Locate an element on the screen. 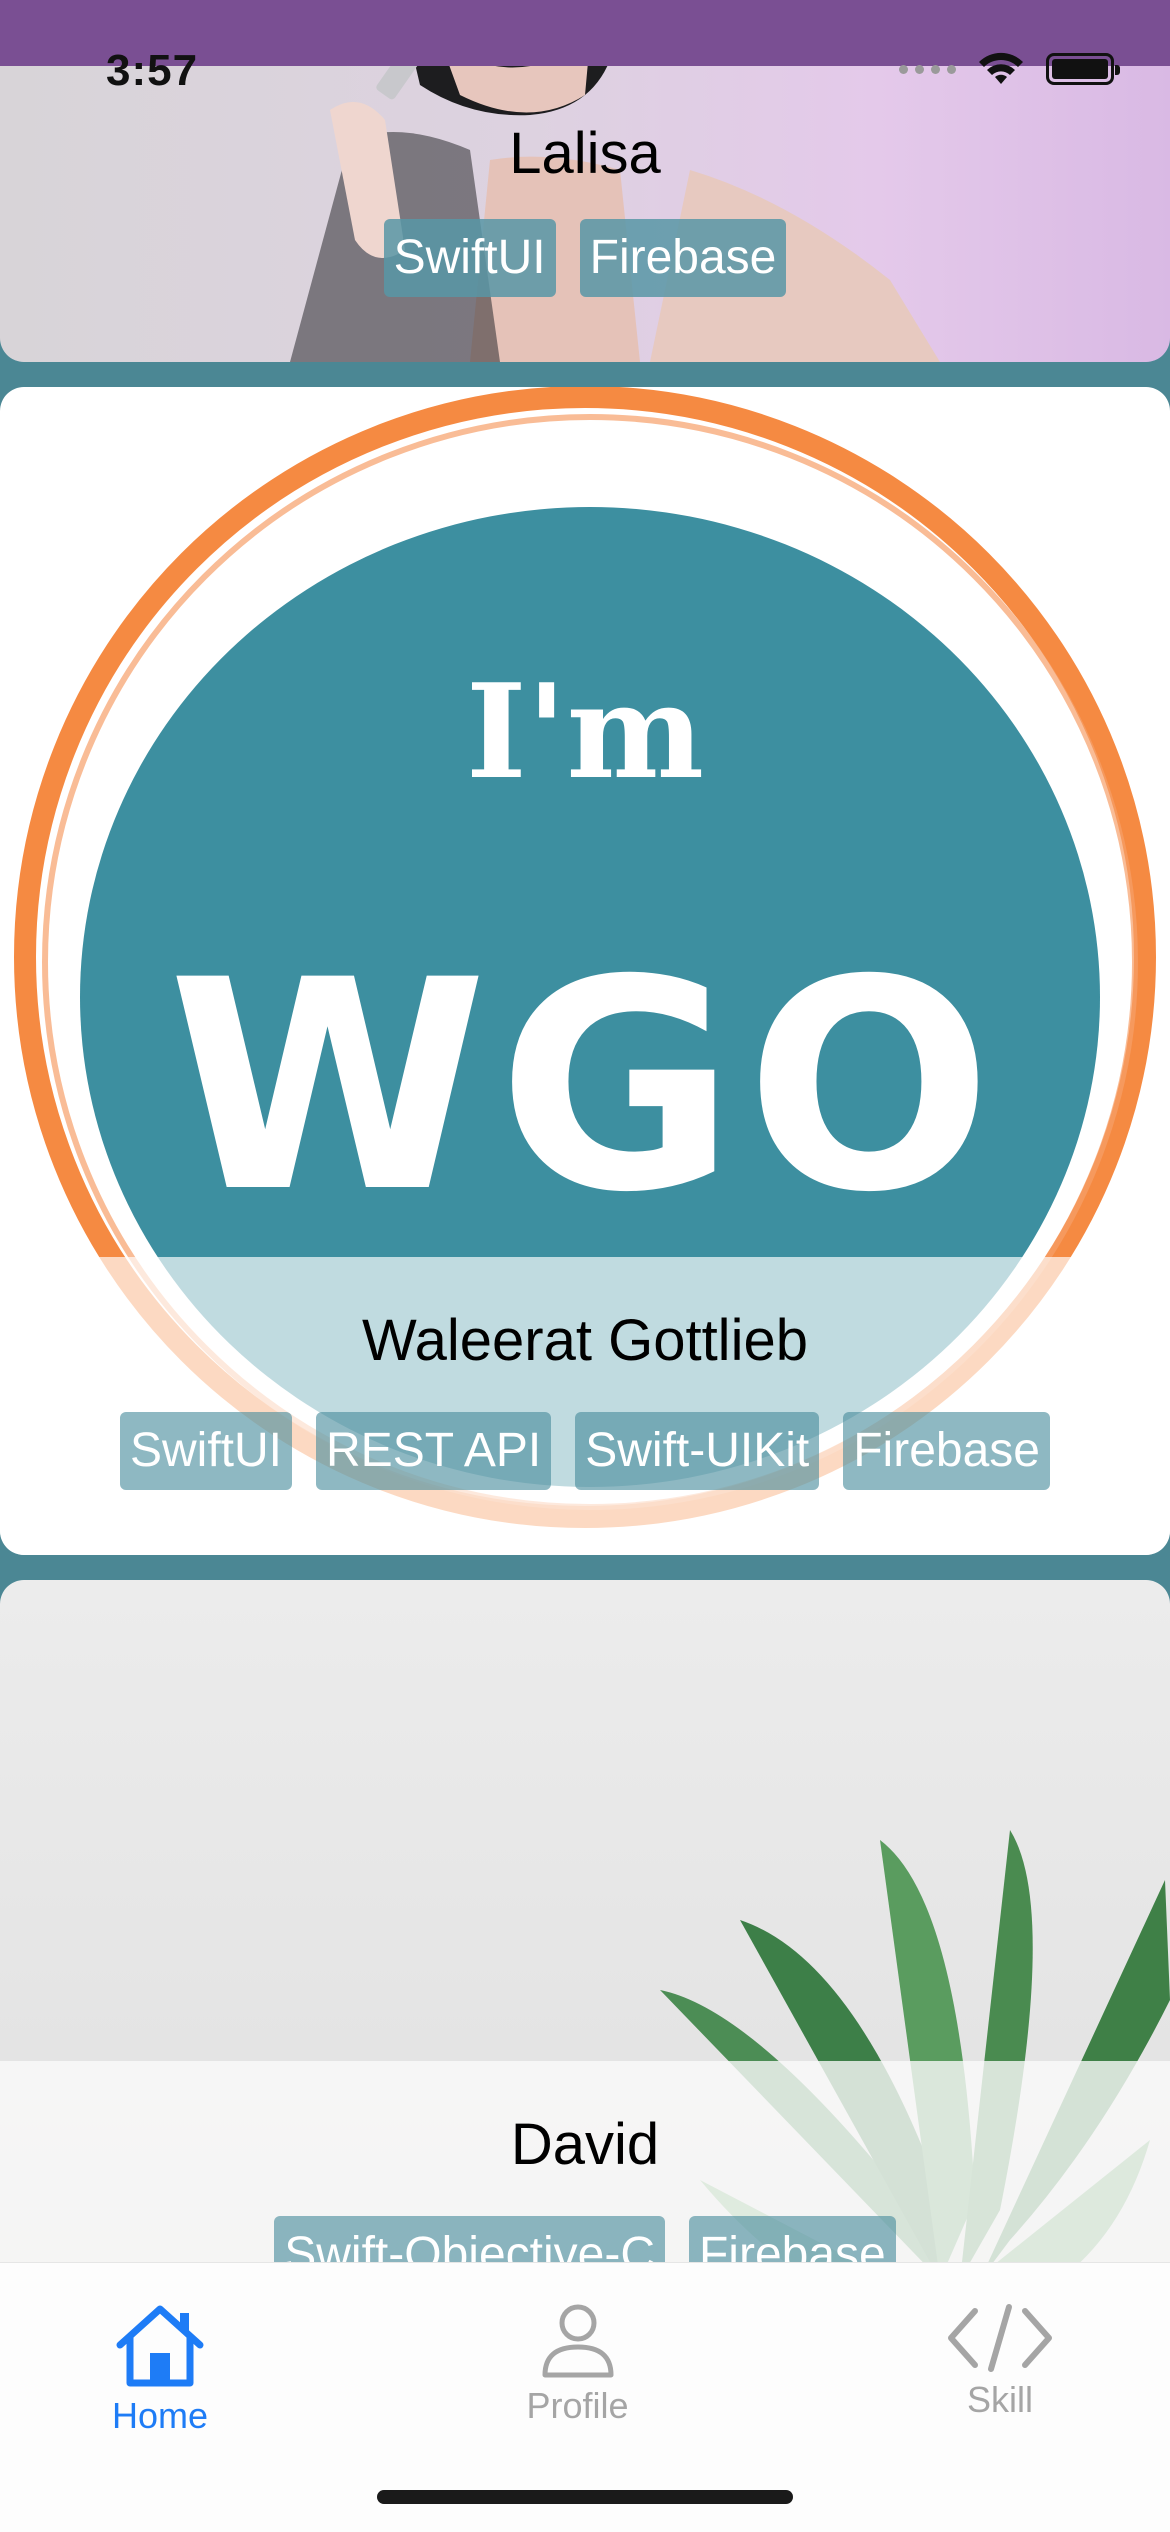 The width and height of the screenshot is (1170, 2532). tab-profile: Profile is located at coordinates (577, 2365).